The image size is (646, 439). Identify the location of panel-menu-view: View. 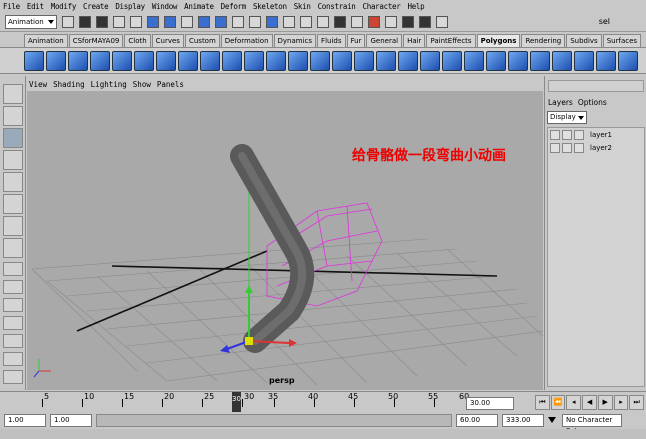
(38, 84).